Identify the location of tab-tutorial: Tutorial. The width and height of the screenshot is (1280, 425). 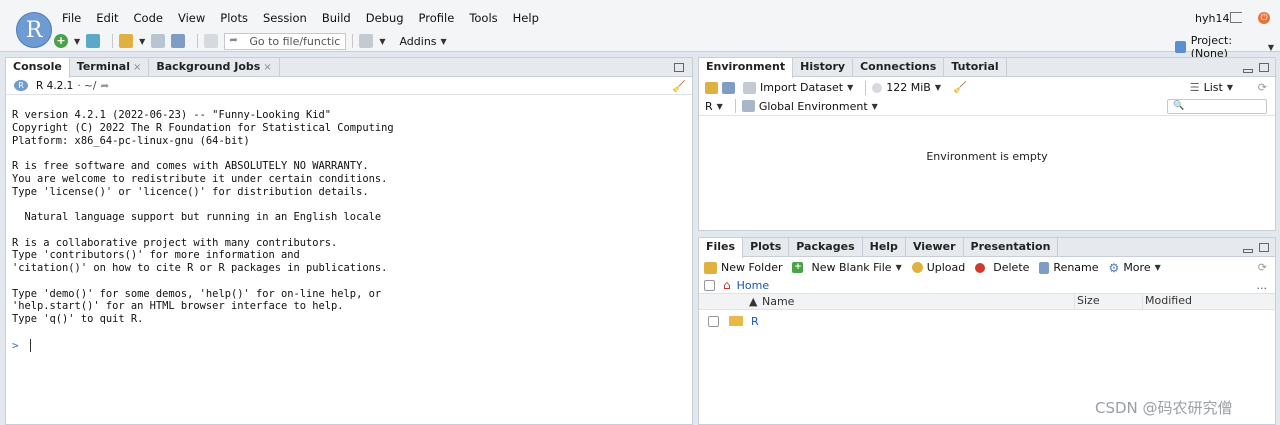
(975, 67).